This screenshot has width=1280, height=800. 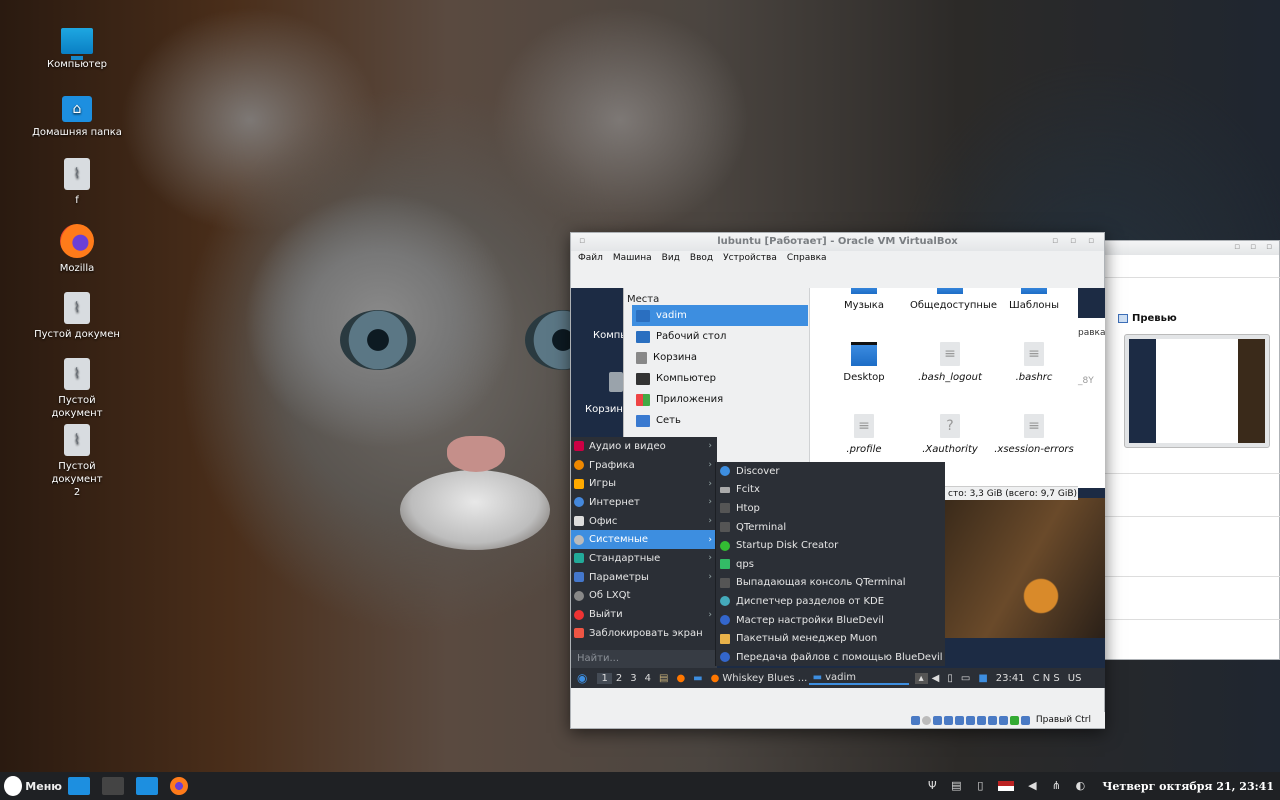 I want to click on place-network: Сеть, so click(x=720, y=420).